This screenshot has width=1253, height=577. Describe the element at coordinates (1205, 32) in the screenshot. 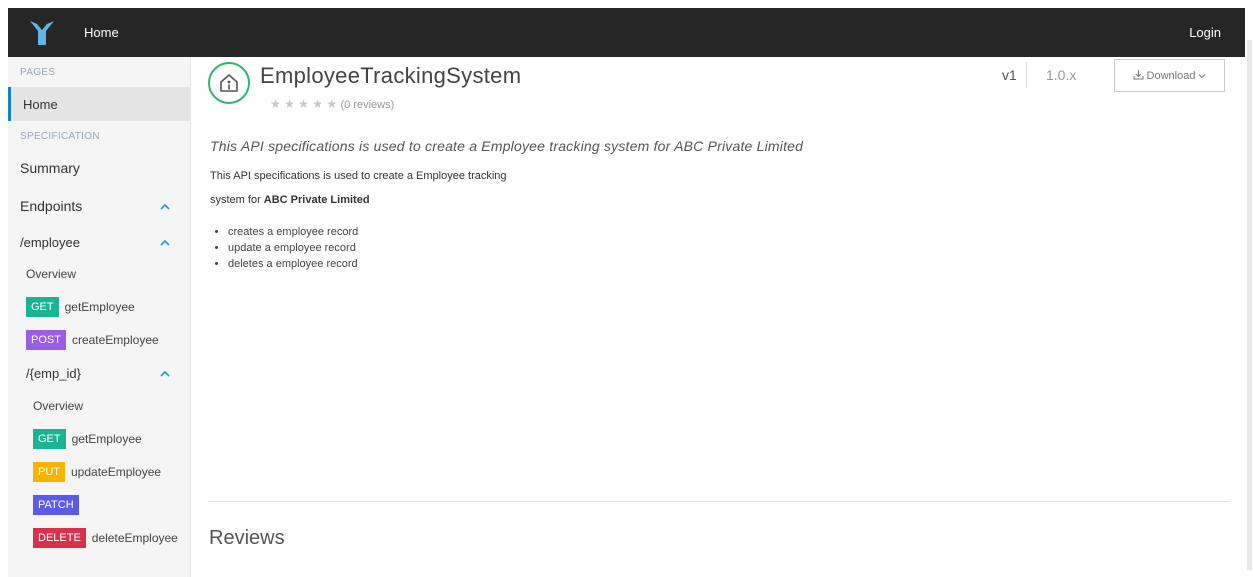

I see `login-link: Login` at that location.